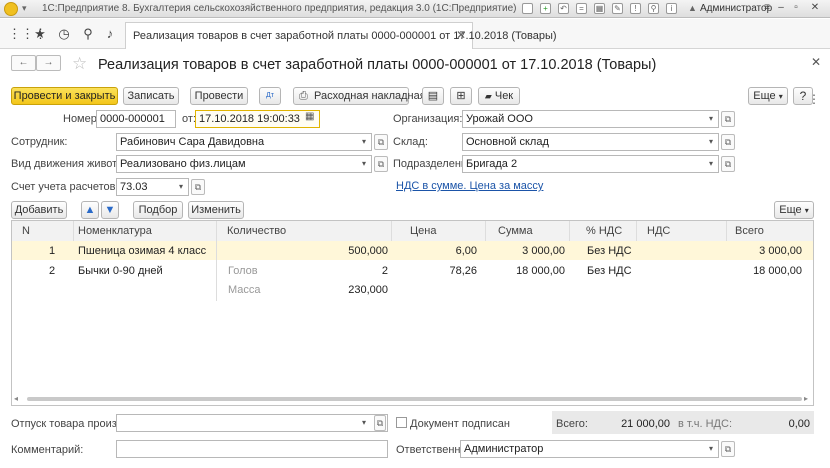 The height and width of the screenshot is (468, 830). What do you see at coordinates (110, 210) in the screenshot?
I see `move-down-icon: ▼` at bounding box center [110, 210].